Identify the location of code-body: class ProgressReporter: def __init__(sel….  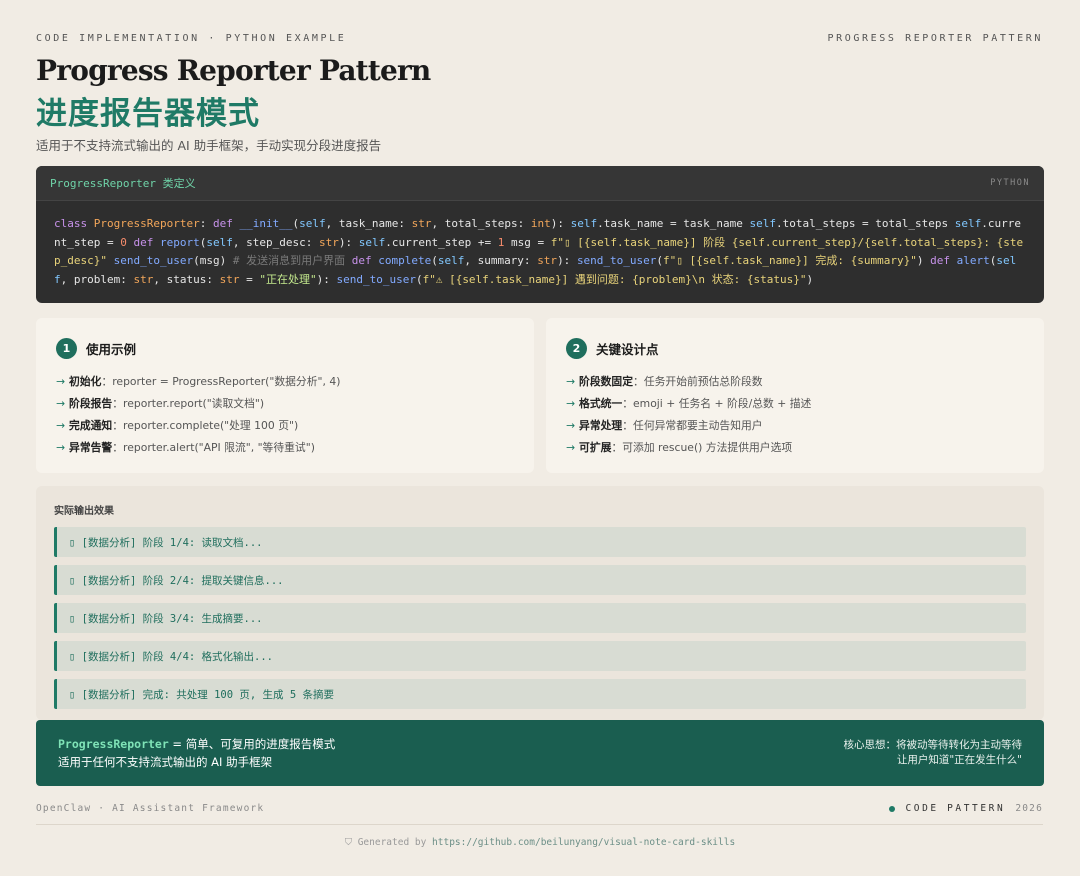
(540, 245).